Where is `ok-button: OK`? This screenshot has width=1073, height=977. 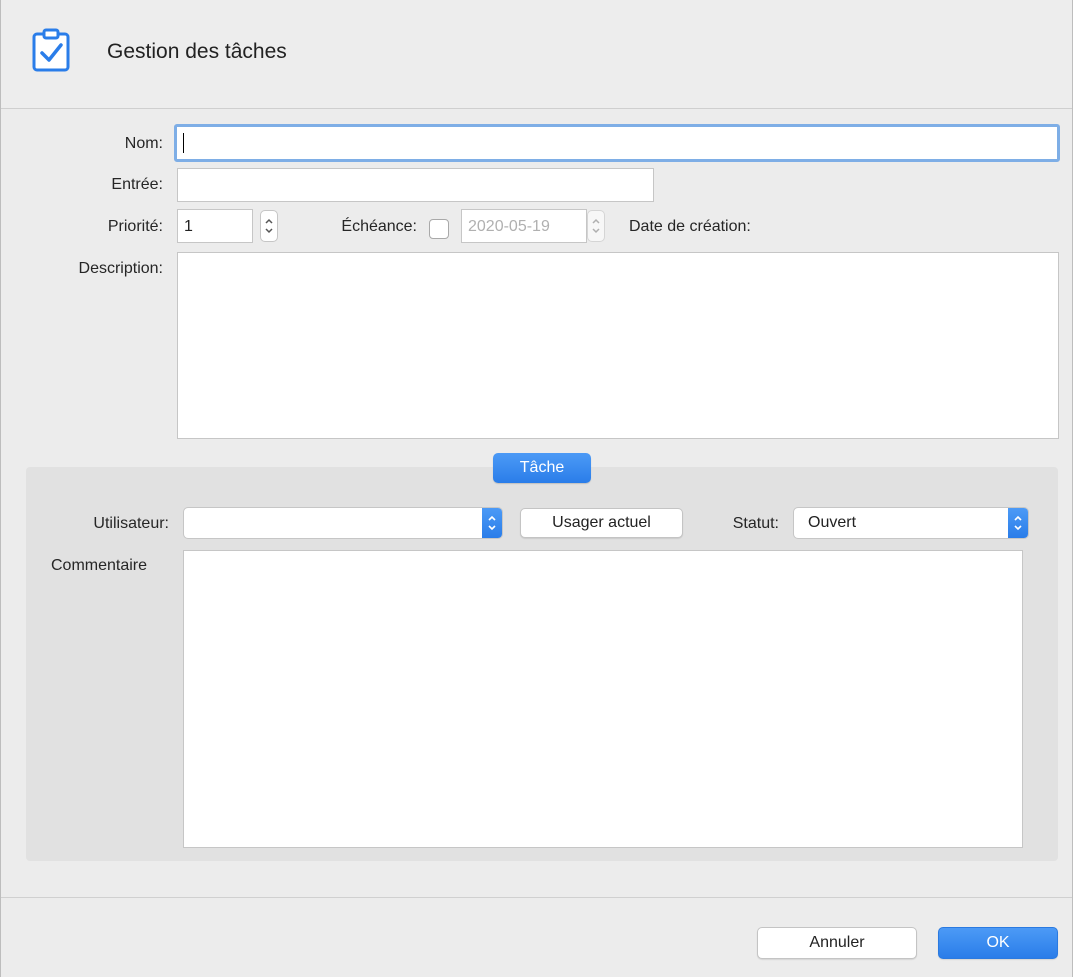 ok-button: OK is located at coordinates (998, 943).